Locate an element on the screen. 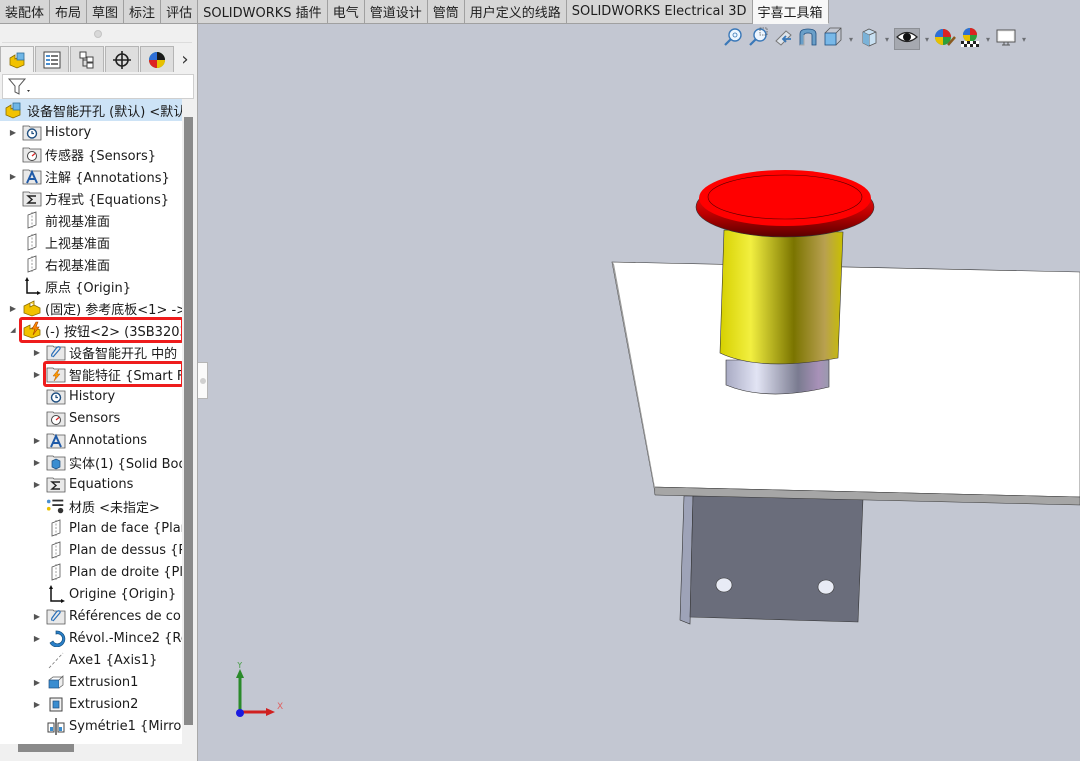 This screenshot has height=761, width=1080. apply-scene-button is located at coordinates (970, 39).